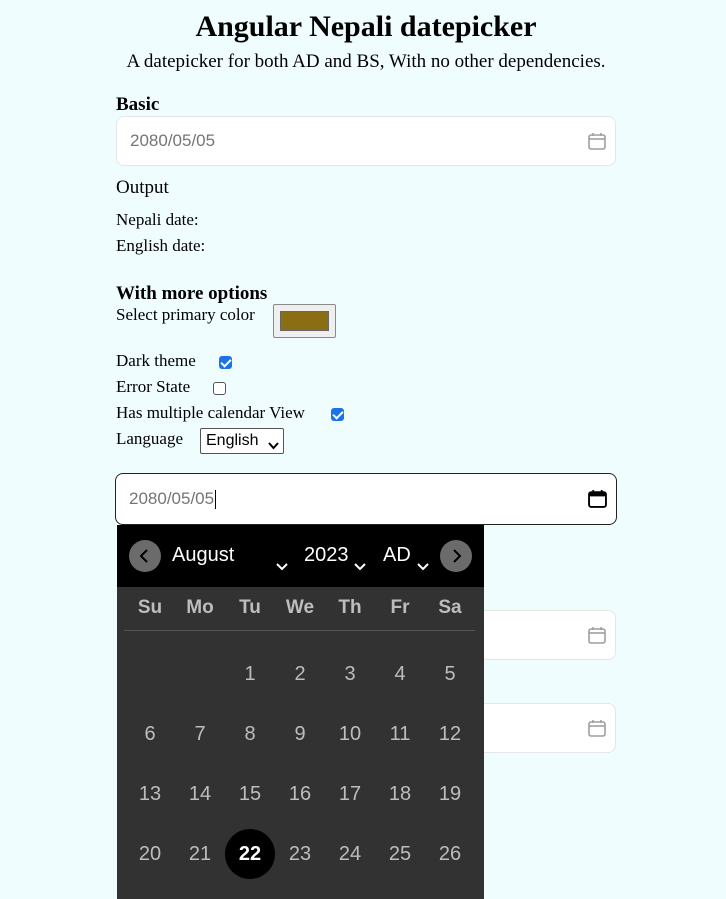 This screenshot has width=726, height=899. What do you see at coordinates (200, 734) in the screenshot?
I see `calendar-day: 7` at bounding box center [200, 734].